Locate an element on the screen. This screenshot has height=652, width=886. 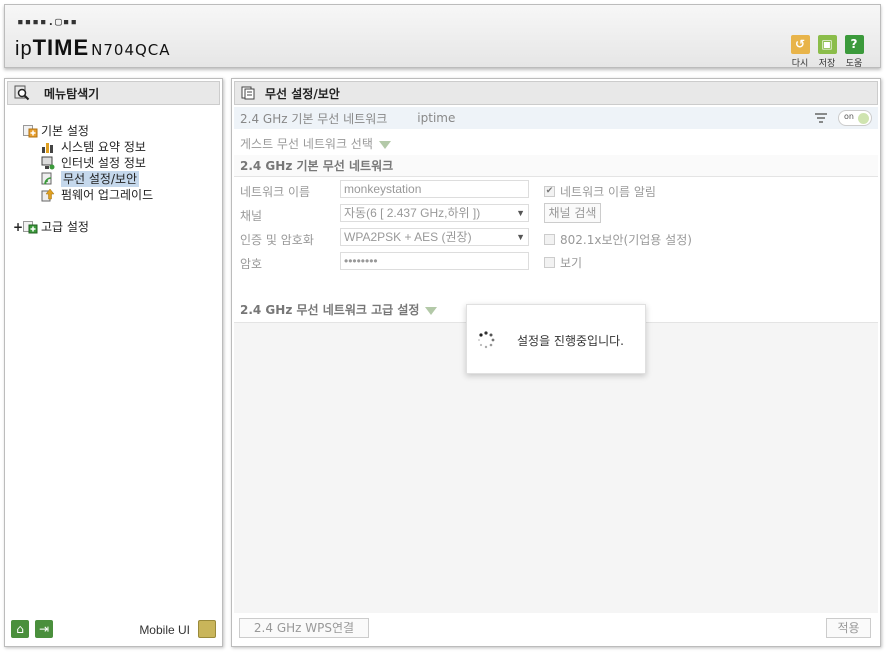
page-title: 무선 설정/보안 is located at coordinates (302, 93).